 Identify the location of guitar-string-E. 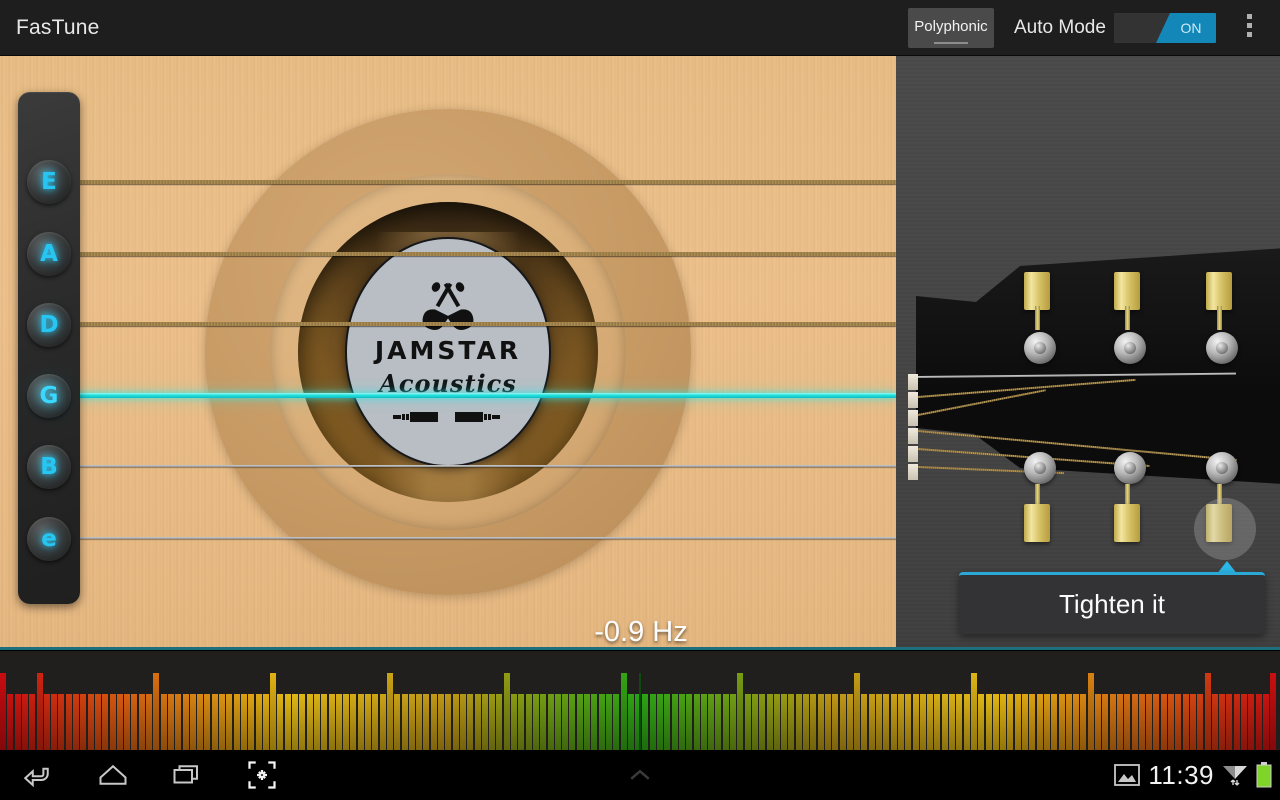
(484, 182).